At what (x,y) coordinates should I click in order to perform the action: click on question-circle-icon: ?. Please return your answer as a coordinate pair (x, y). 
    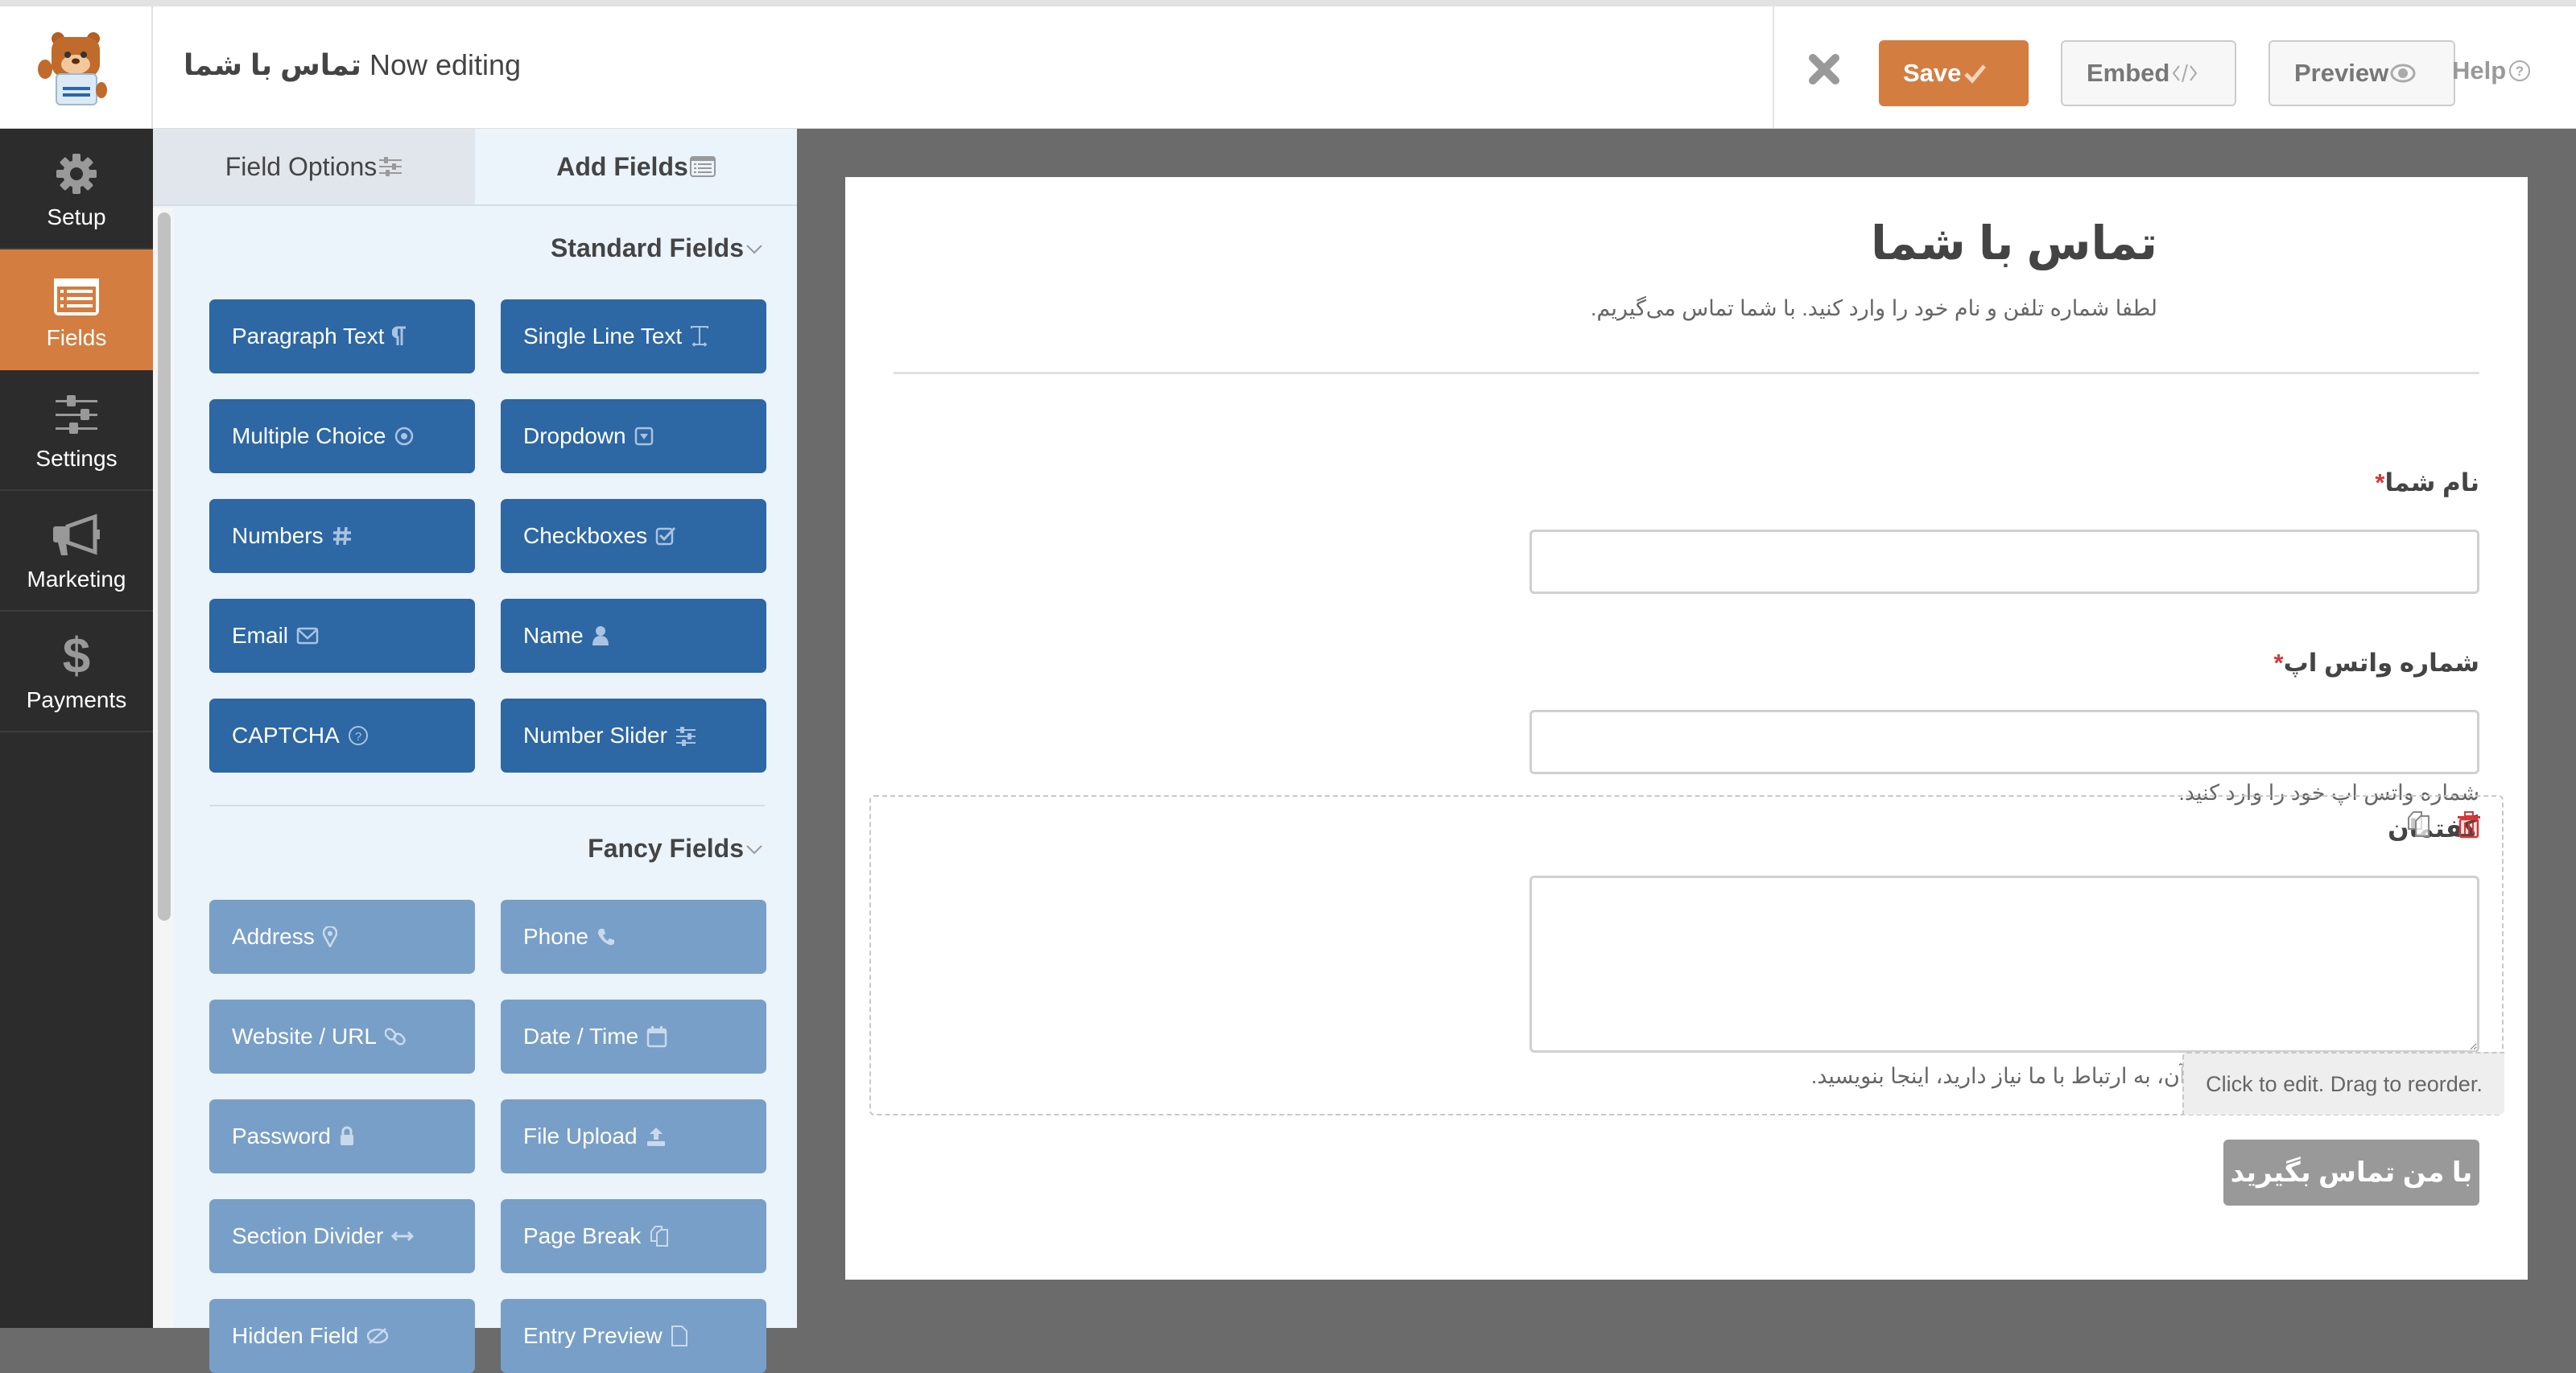
    Looking at the image, I should click on (358, 736).